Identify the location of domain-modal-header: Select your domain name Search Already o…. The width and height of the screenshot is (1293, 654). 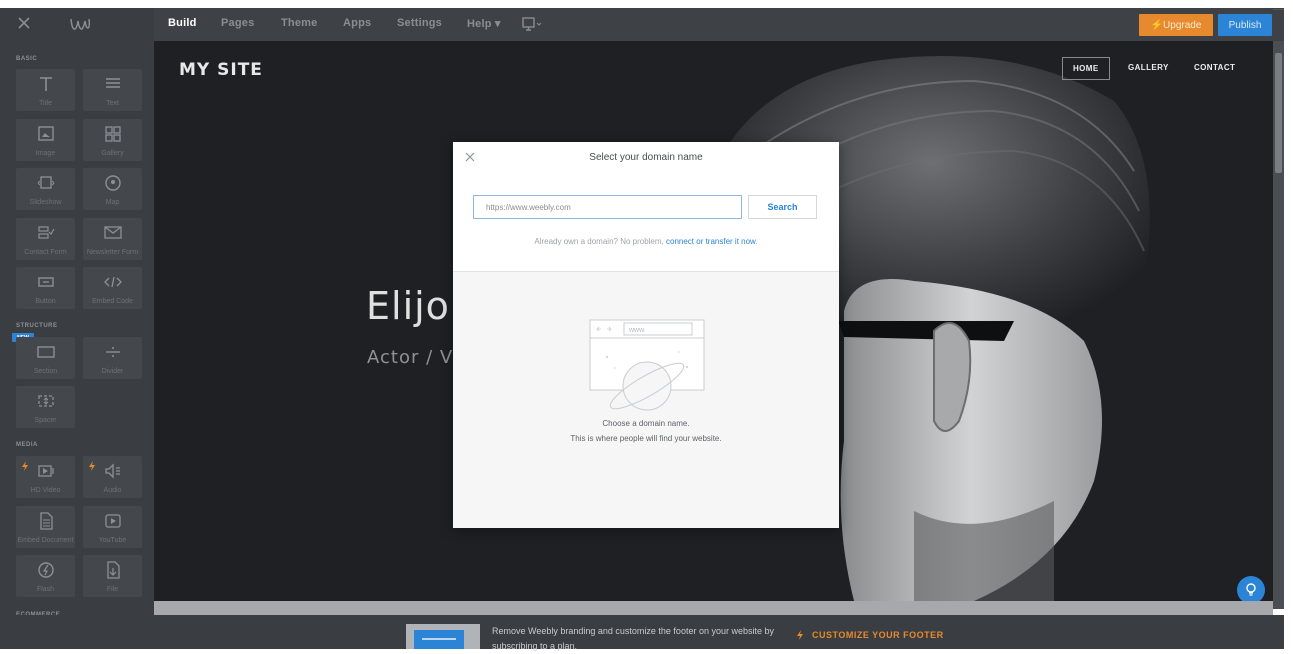
(646, 207).